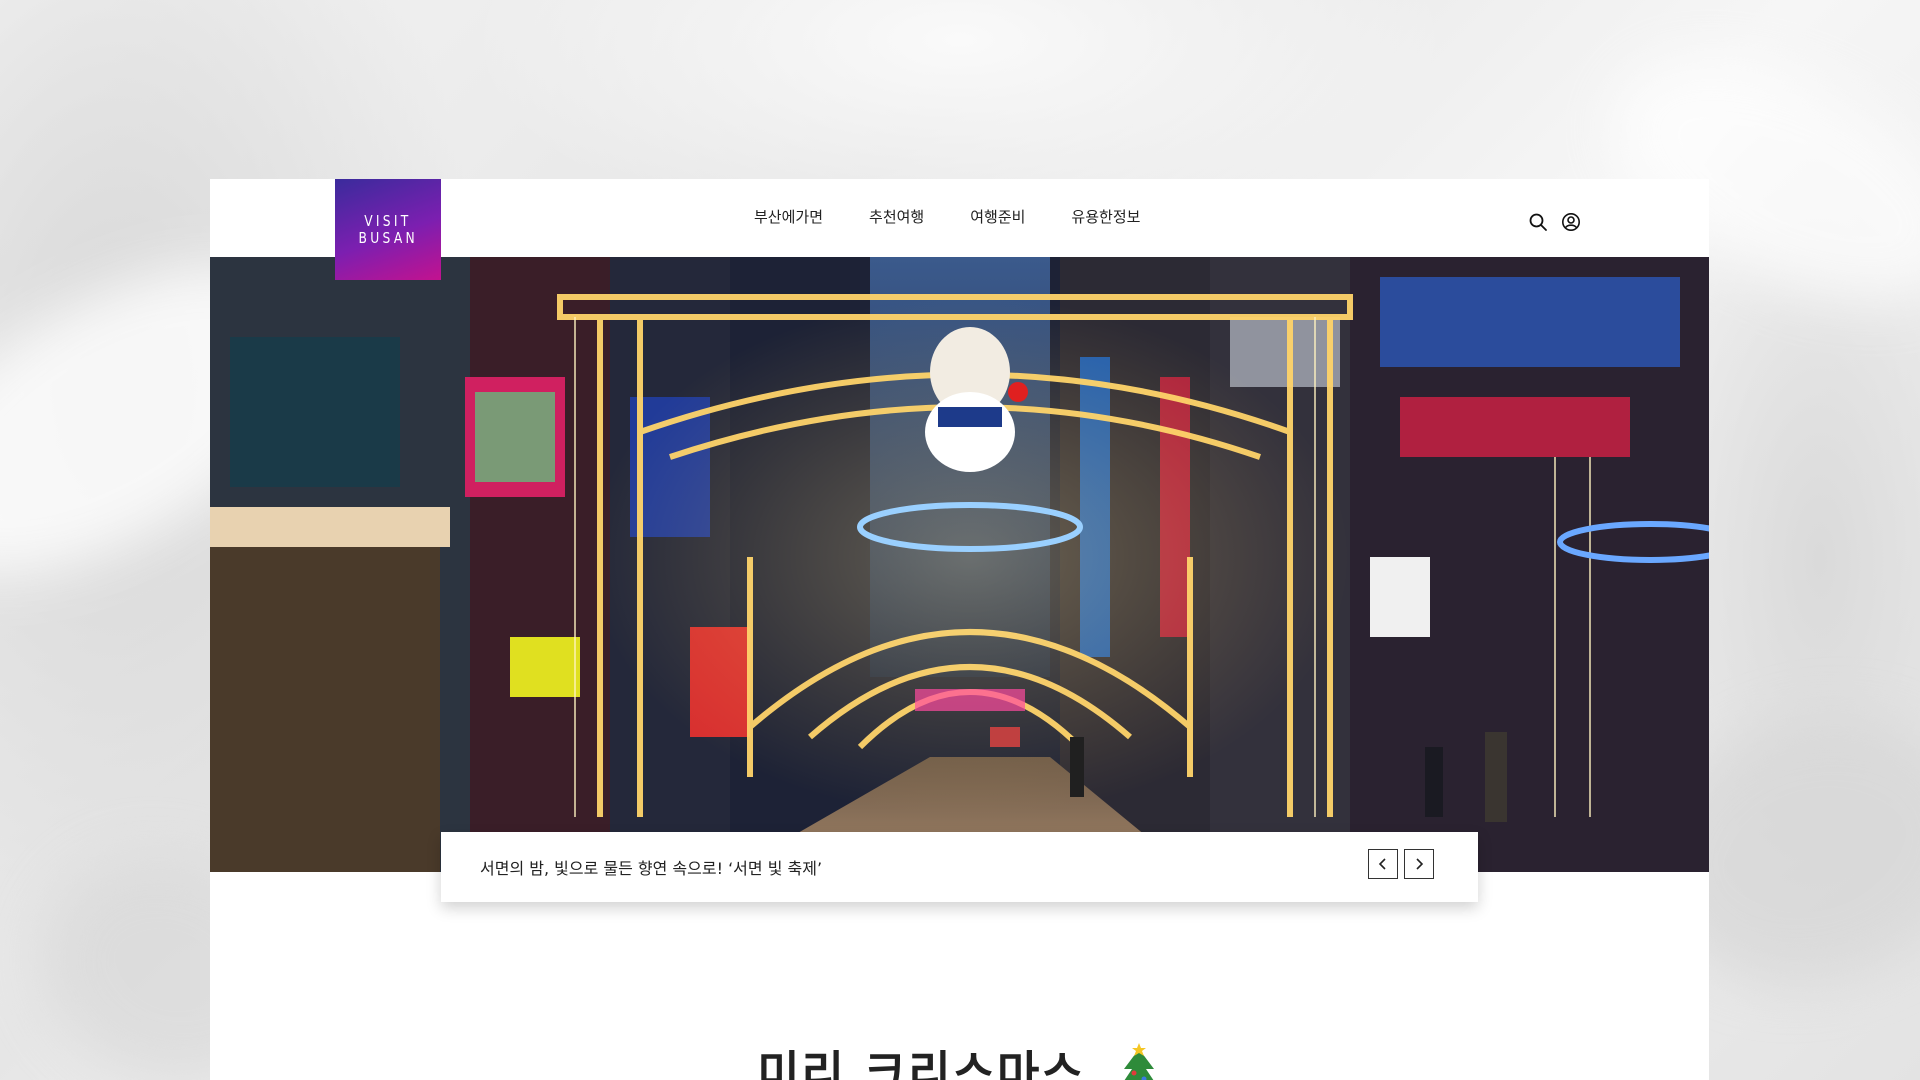 The width and height of the screenshot is (1920, 1080). Describe the element at coordinates (896, 217) in the screenshot. I see `nav-item-recommended-trips: 추천여행` at that location.